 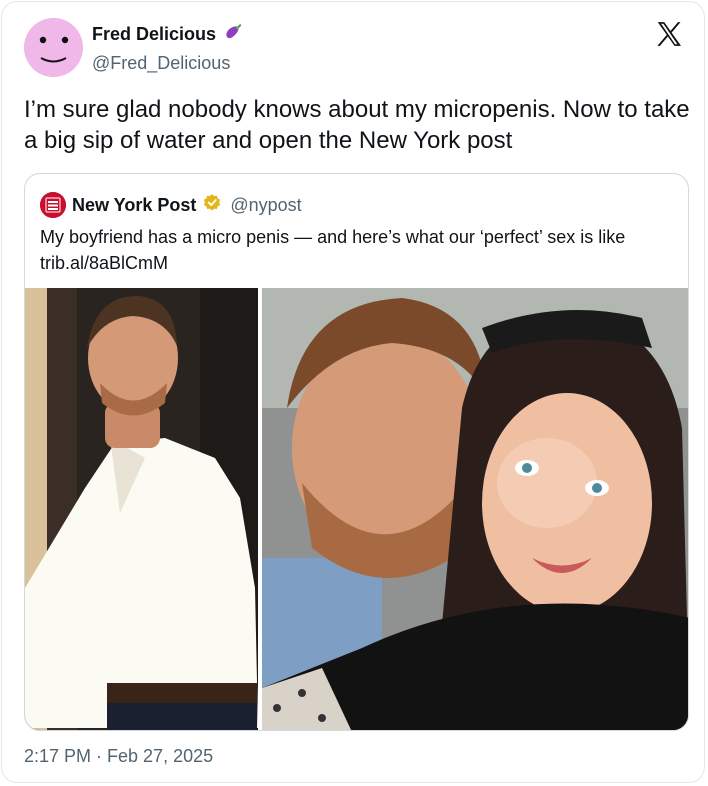 I want to click on quoted-name: New York Post, so click(x=134, y=205).